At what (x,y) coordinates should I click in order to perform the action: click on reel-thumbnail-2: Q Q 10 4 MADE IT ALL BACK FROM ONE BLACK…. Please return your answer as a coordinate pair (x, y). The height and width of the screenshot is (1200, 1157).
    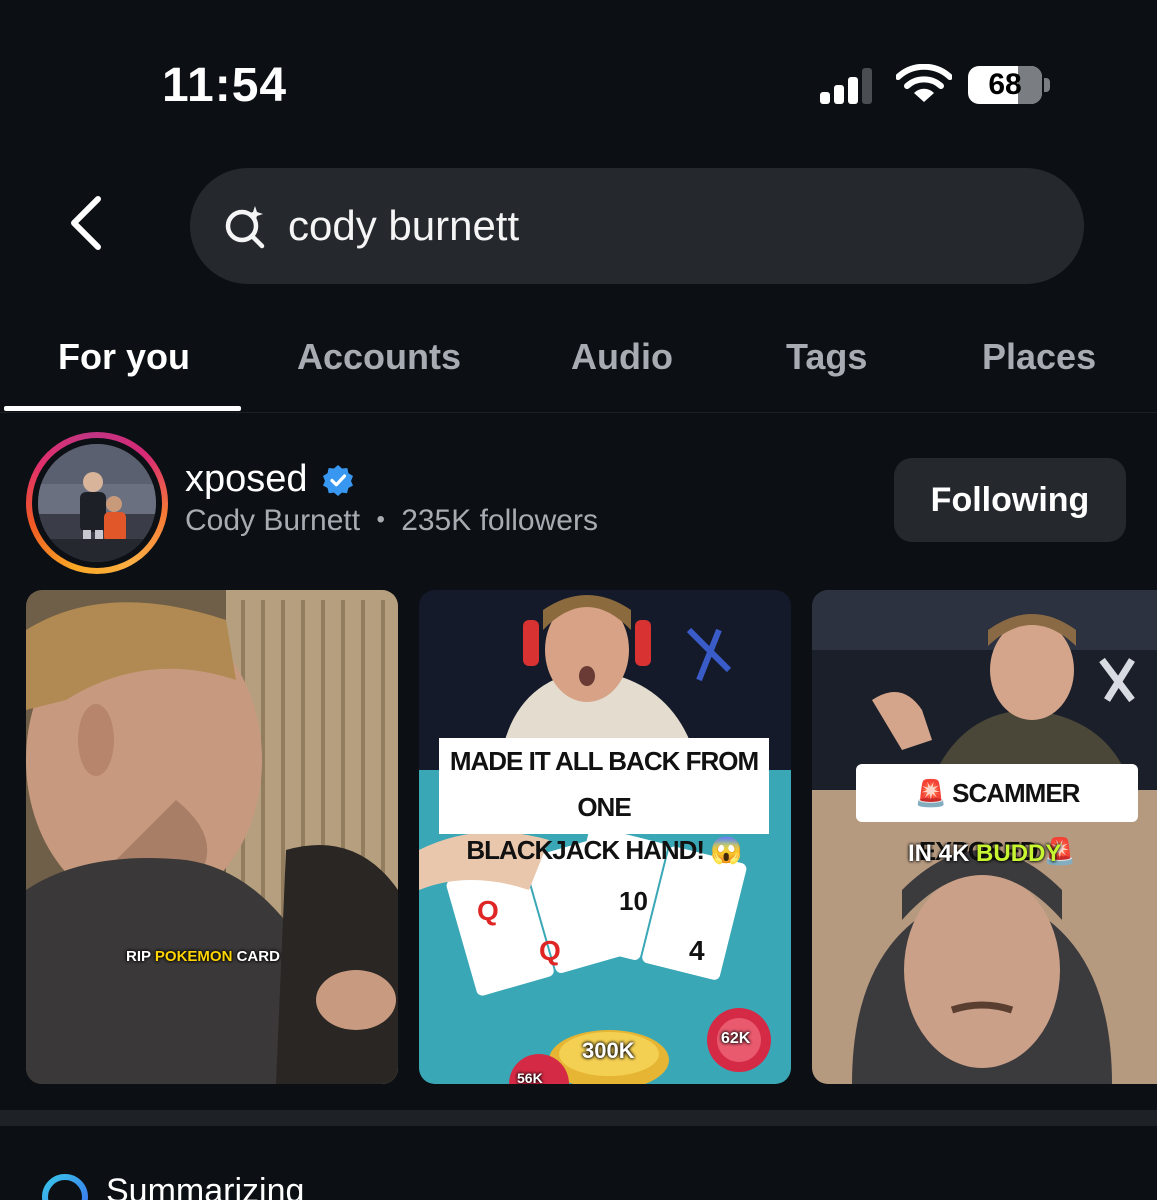
    Looking at the image, I should click on (605, 837).